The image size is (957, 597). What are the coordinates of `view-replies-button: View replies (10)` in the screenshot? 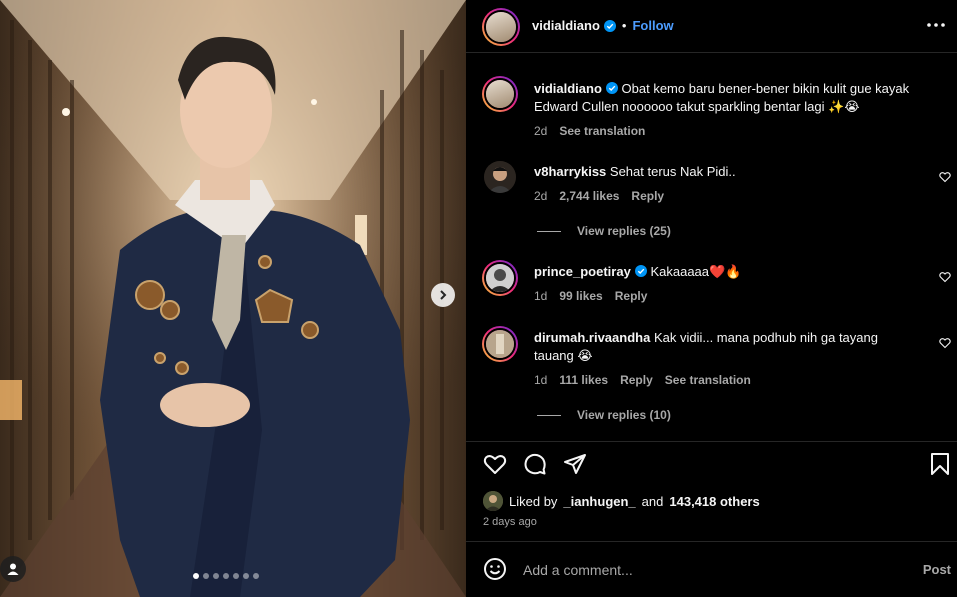 It's located at (604, 415).